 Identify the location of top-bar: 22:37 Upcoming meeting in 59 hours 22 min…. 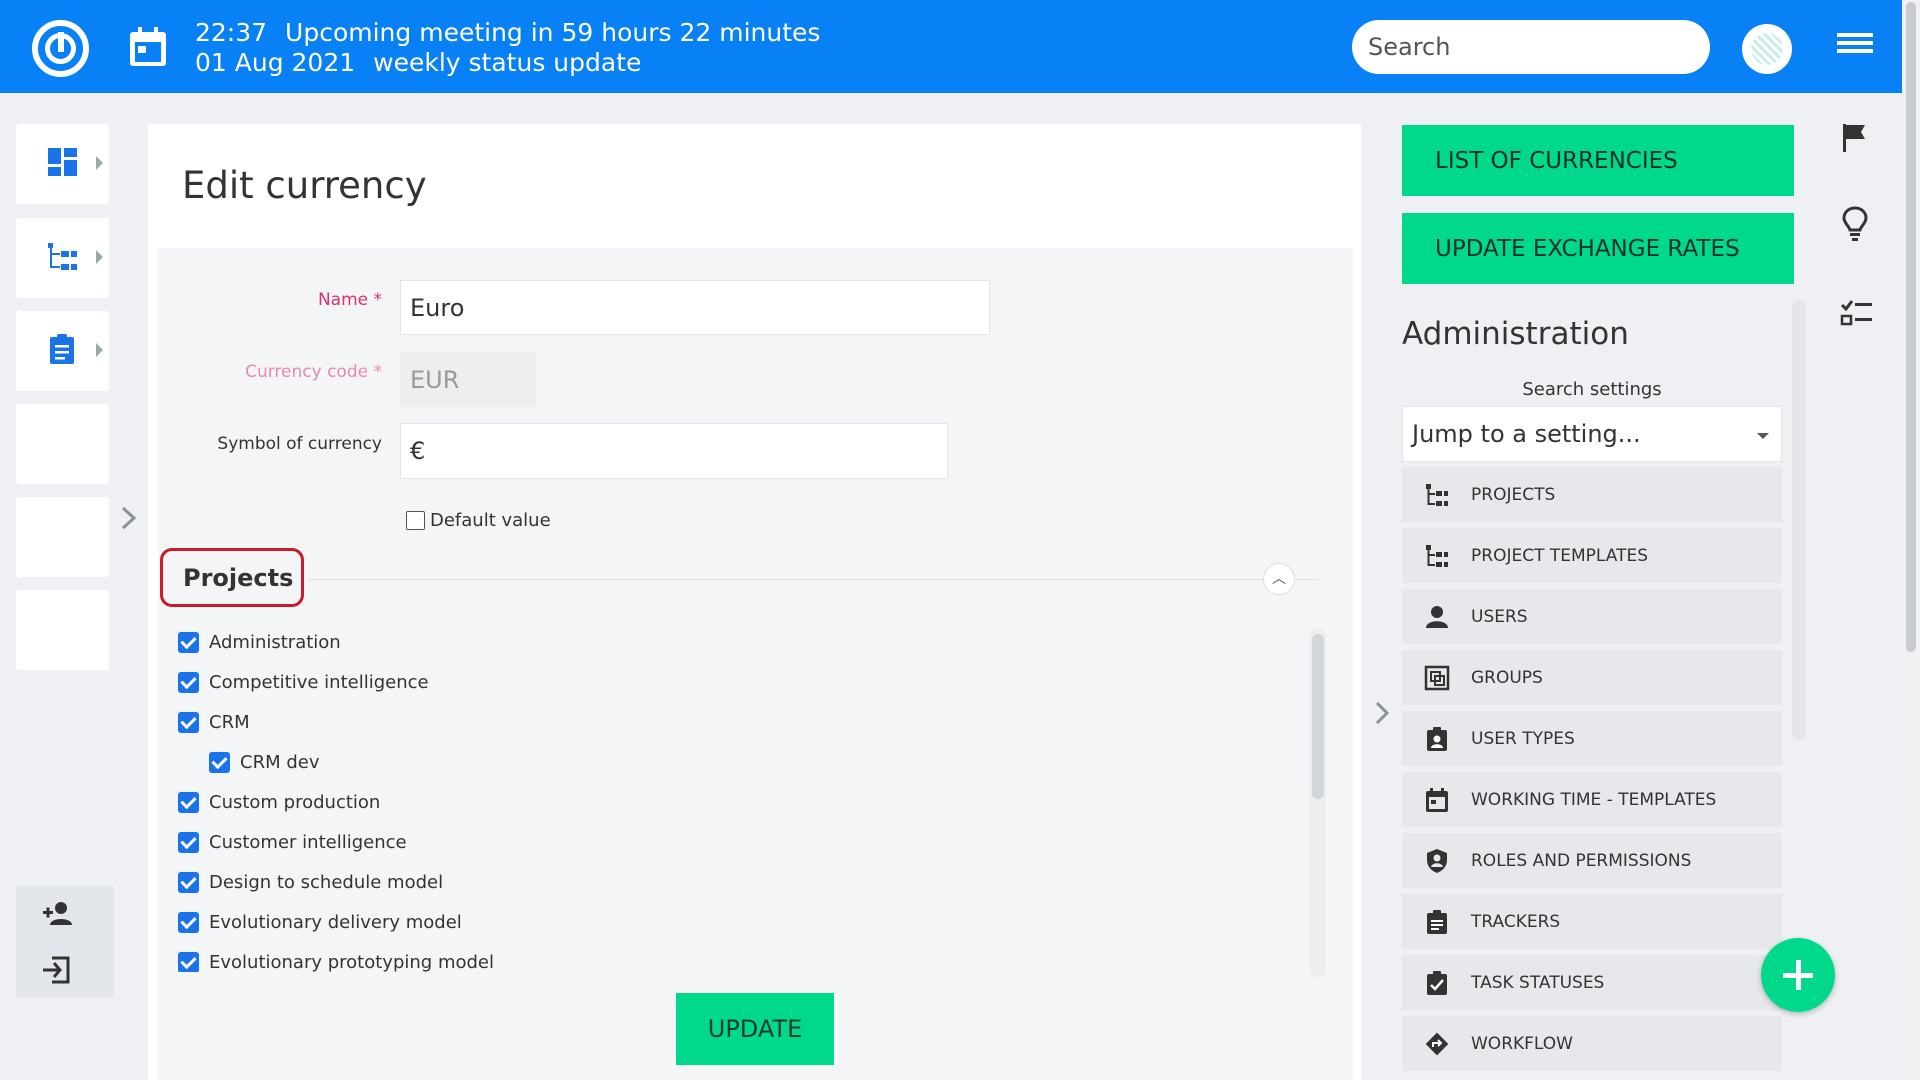
(951, 46).